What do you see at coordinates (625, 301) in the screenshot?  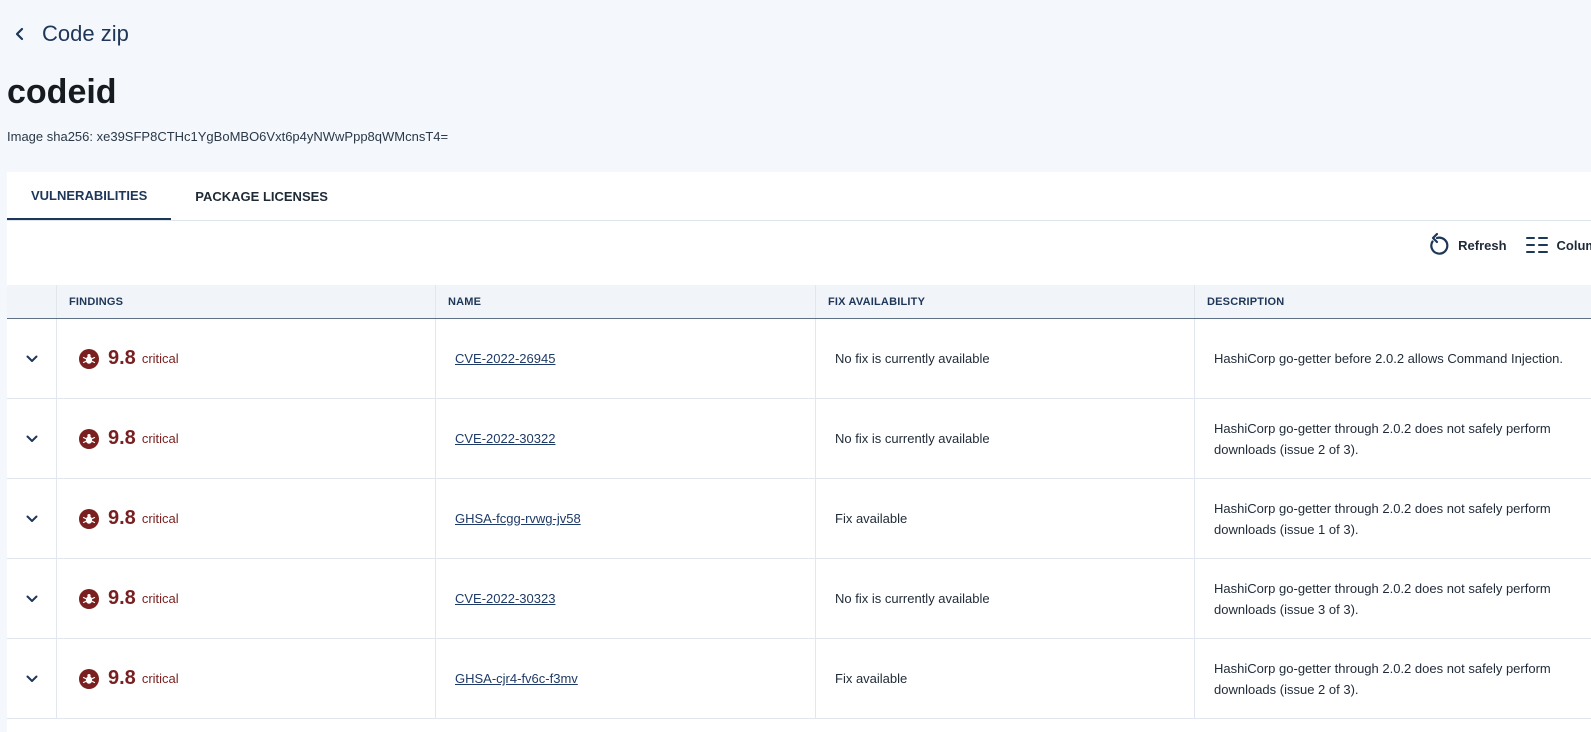 I see `header-name: NAME` at bounding box center [625, 301].